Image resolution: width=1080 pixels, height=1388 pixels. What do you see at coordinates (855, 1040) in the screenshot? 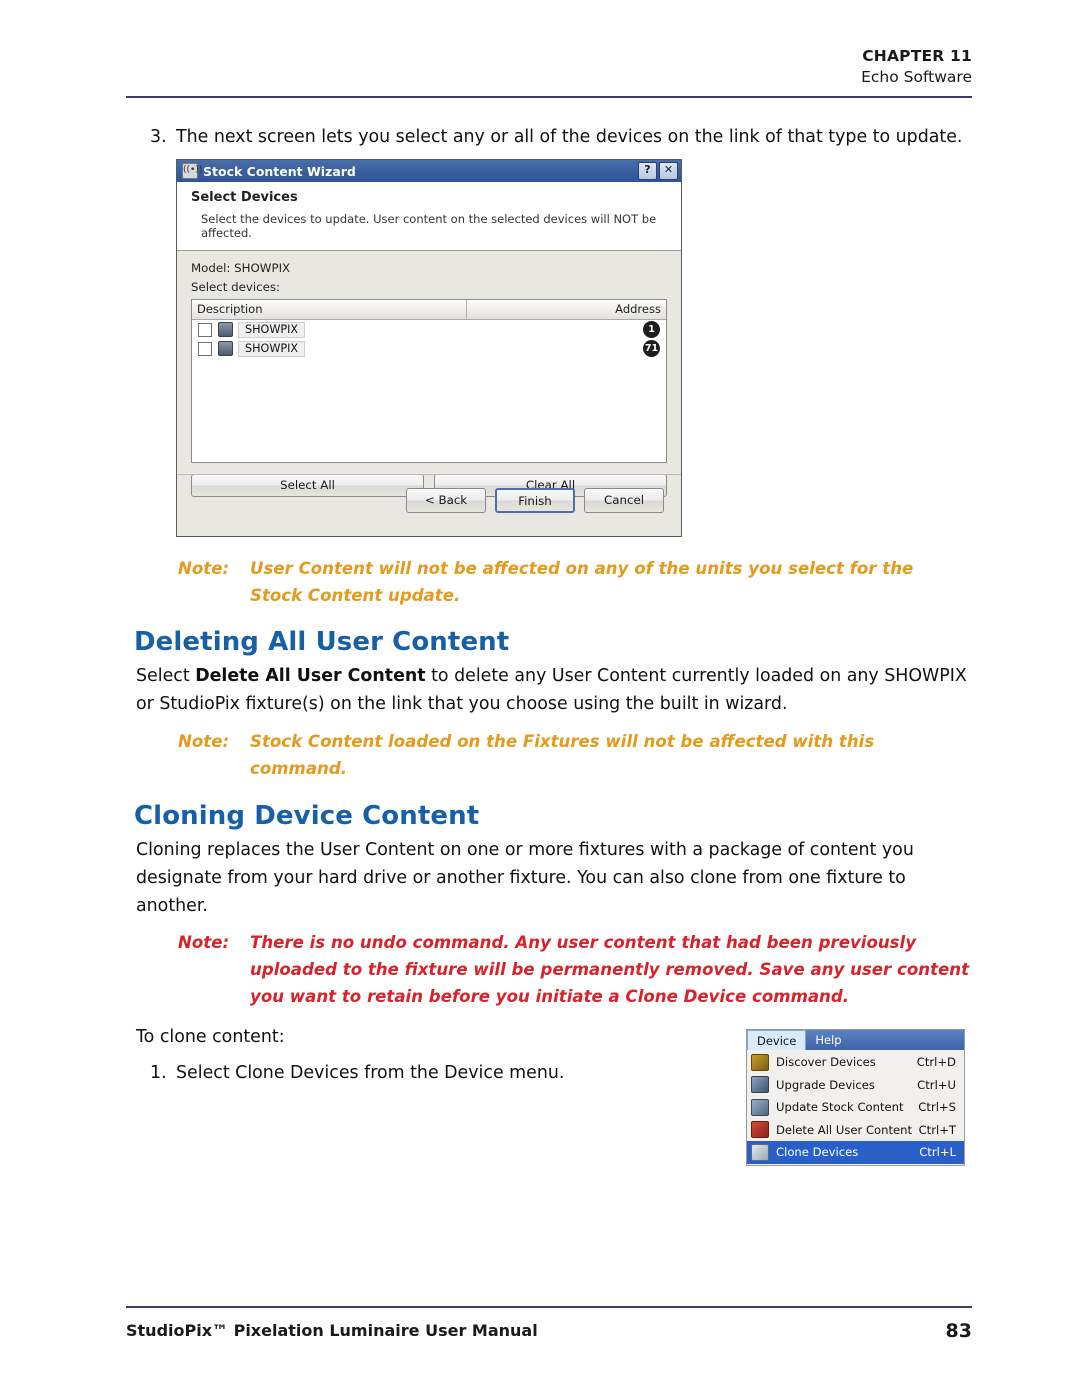
I see `menu-bar: Device Help` at bounding box center [855, 1040].